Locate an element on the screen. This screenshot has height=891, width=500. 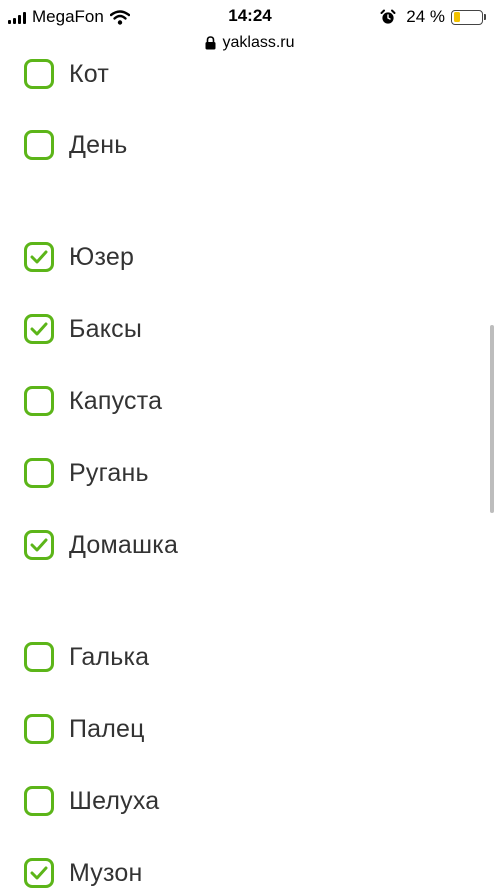
battery-level-fill is located at coordinates (456, 17).